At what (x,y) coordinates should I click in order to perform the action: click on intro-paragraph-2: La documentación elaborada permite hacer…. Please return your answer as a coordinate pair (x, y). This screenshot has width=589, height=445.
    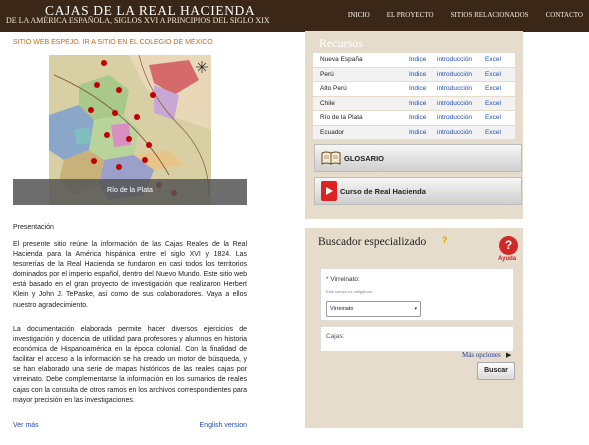
    Looking at the image, I should click on (130, 365).